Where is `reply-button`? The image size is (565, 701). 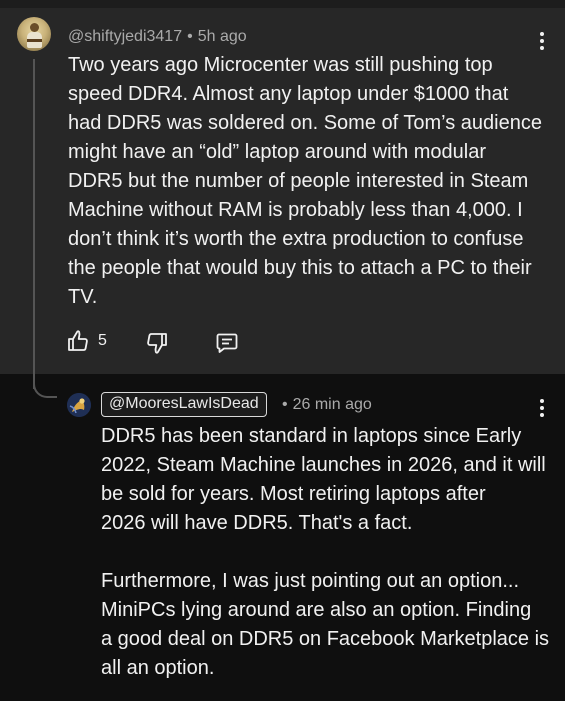
reply-button is located at coordinates (227, 343).